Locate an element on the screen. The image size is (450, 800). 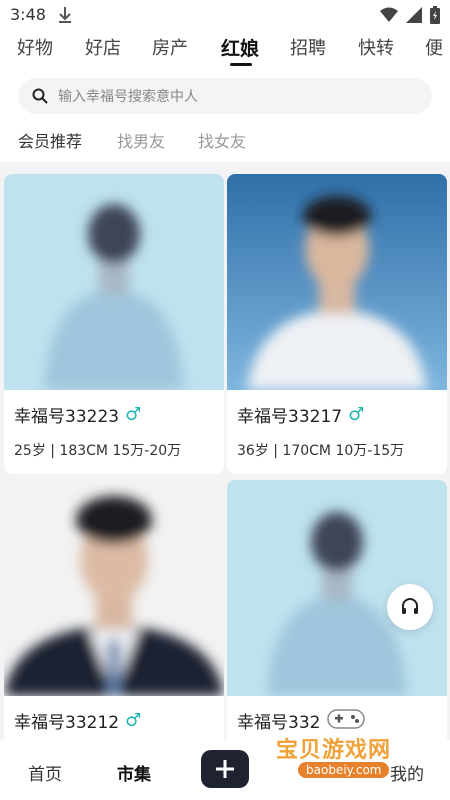
profile-id: 幸福号33212 is located at coordinates (67, 723).